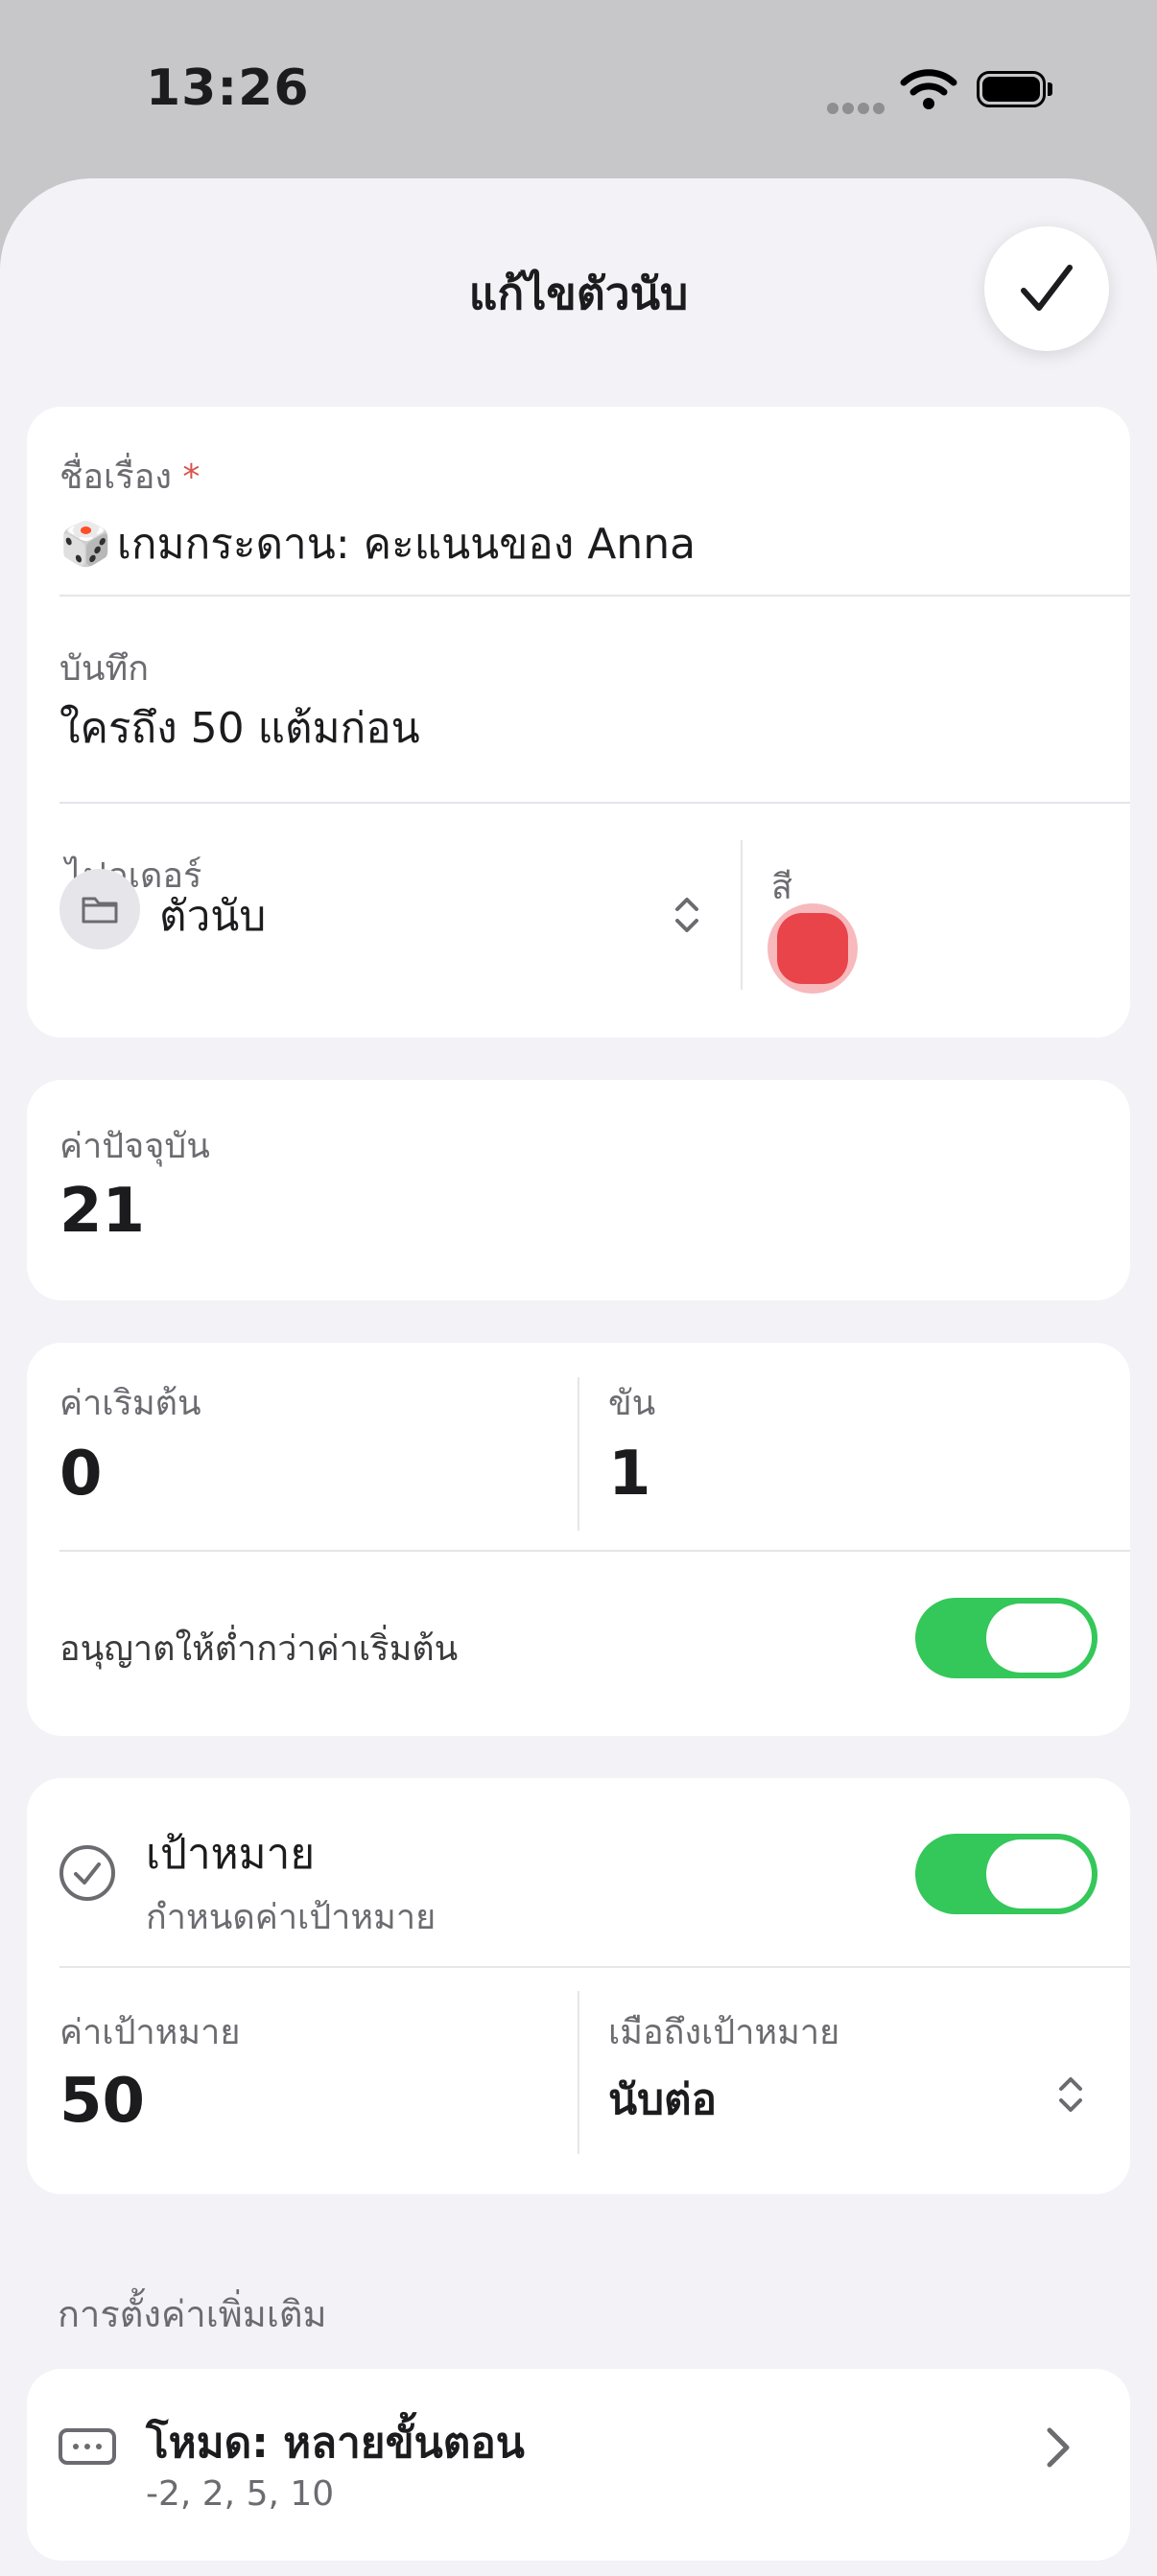 The height and width of the screenshot is (2576, 1157). I want to click on dice-icon: 🎲, so click(85, 544).